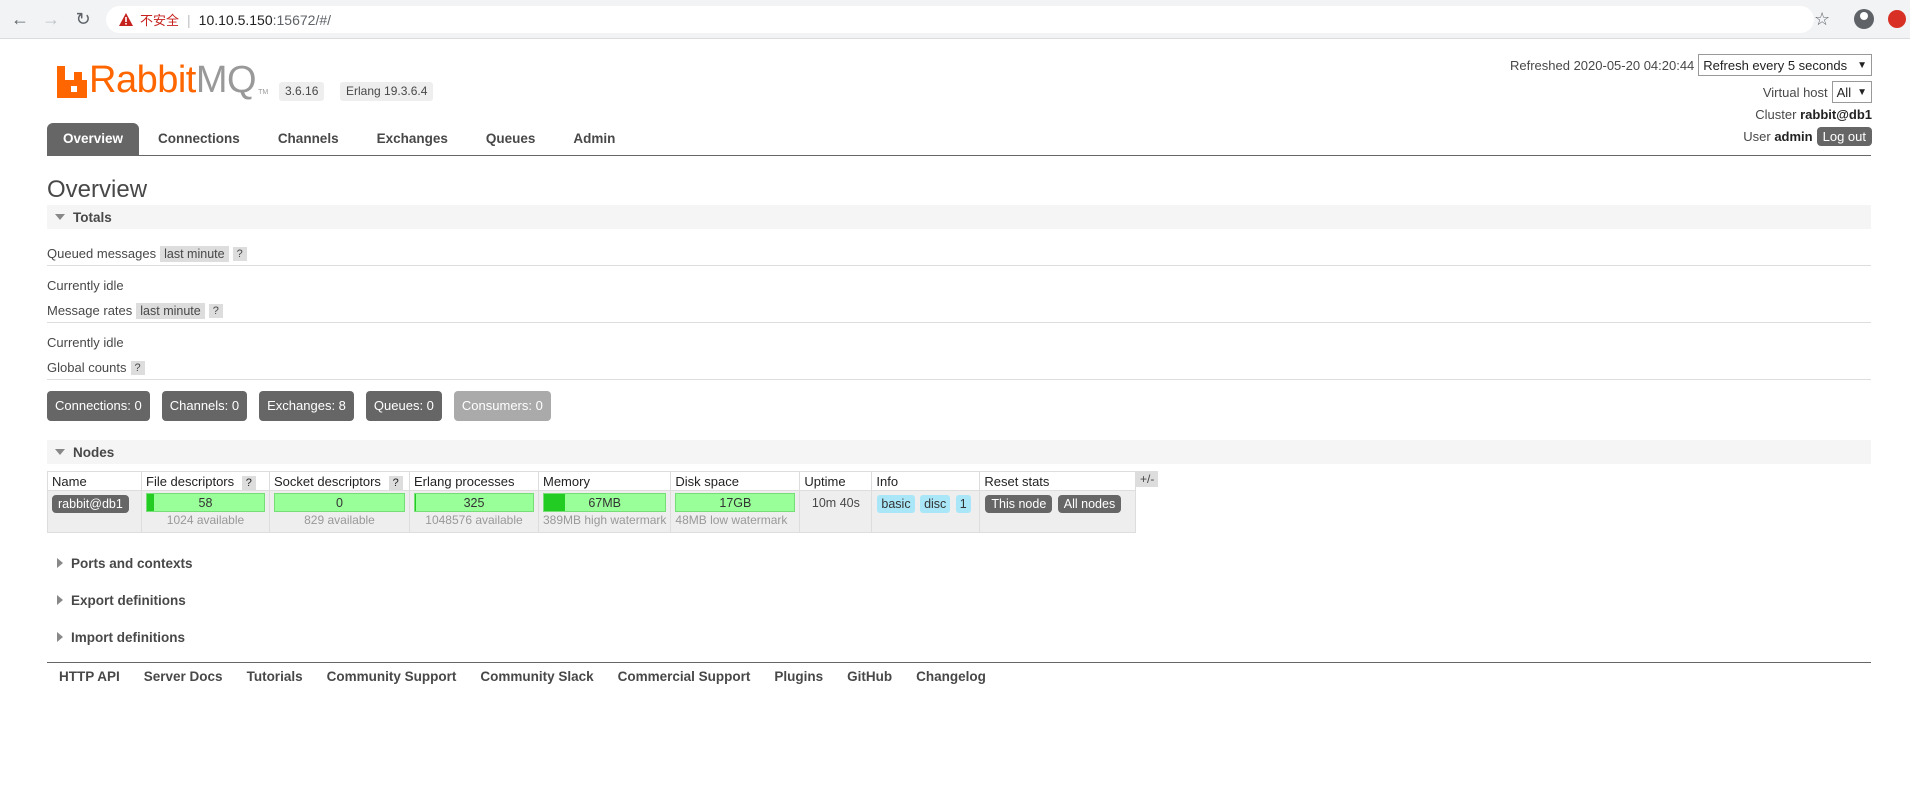 The image size is (1910, 791). What do you see at coordinates (536, 676) in the screenshot?
I see `footer-link-community-slack: Community Slack` at bounding box center [536, 676].